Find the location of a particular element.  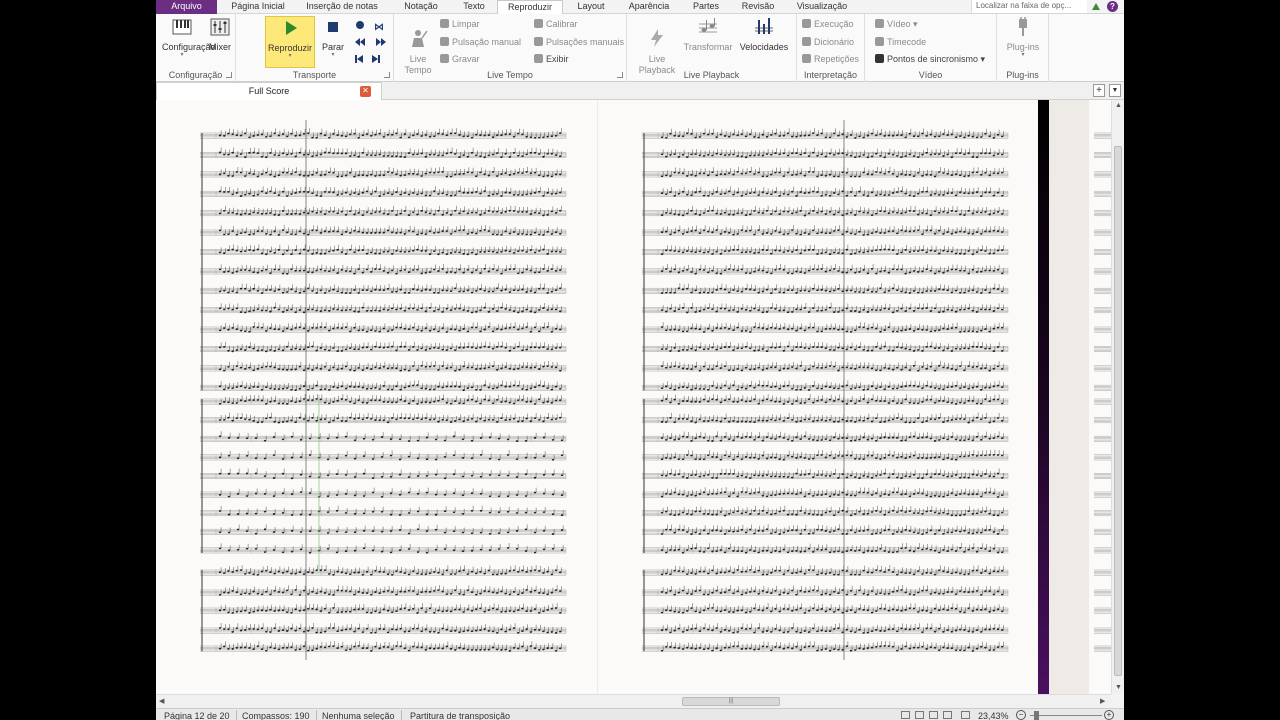

zoom-level: 23,43% is located at coordinates (993, 715).